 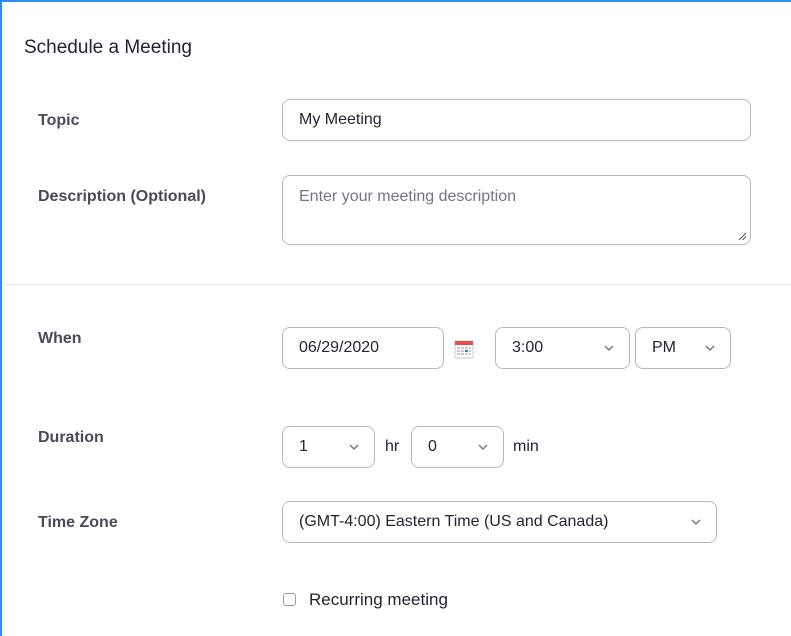 What do you see at coordinates (378, 600) in the screenshot?
I see `recurring-label: Recurring meeting` at bounding box center [378, 600].